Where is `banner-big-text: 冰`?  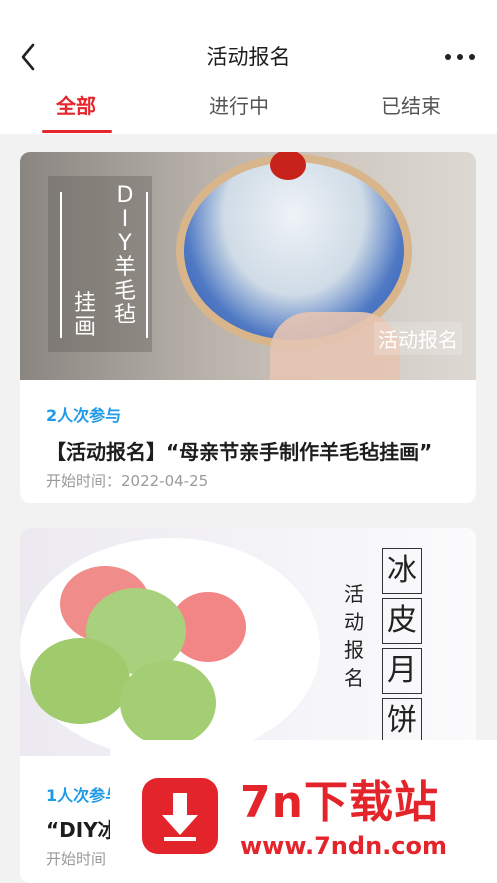
banner-big-text: 冰 is located at coordinates (402, 571).